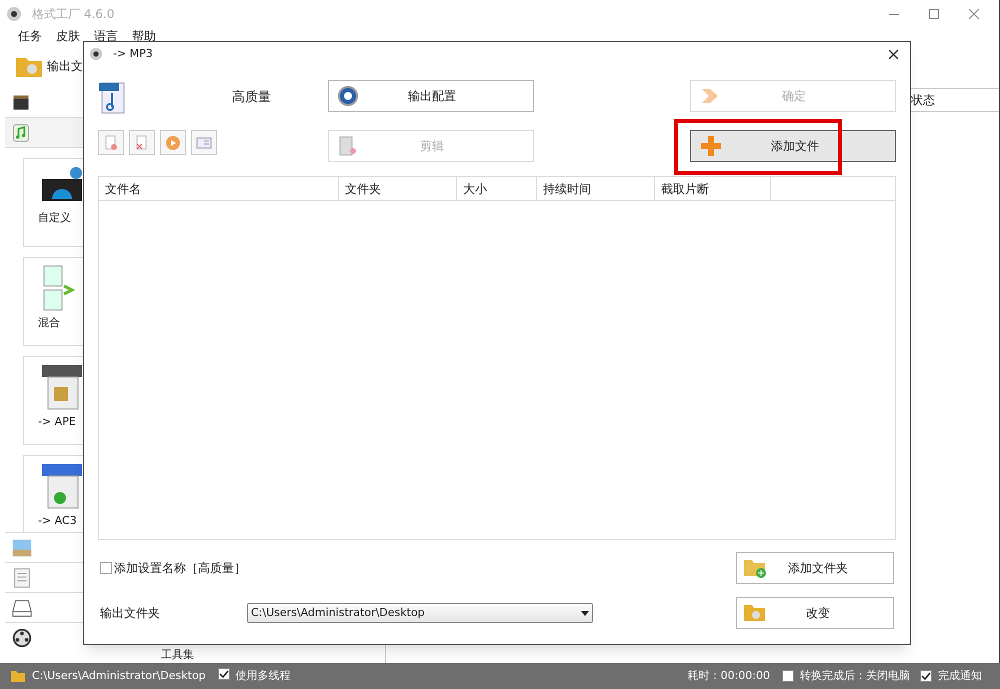 The width and height of the screenshot is (1000, 689). What do you see at coordinates (130, 613) in the screenshot?
I see `output-folder-label: 输出文件夹` at bounding box center [130, 613].